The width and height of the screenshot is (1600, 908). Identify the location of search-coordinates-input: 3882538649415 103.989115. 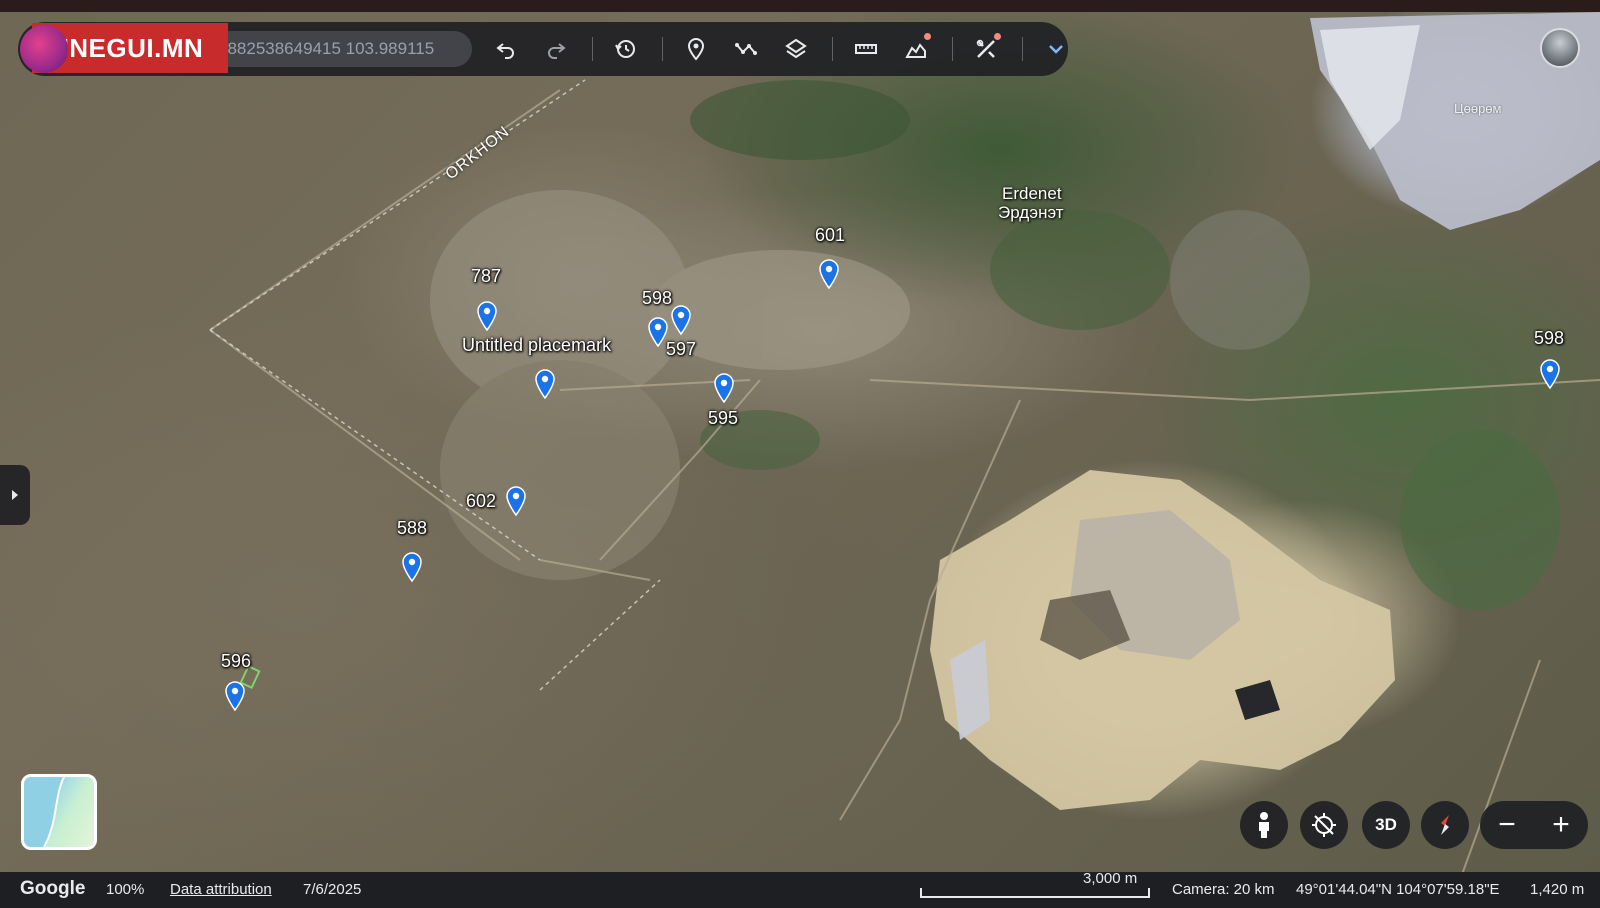
(342, 49).